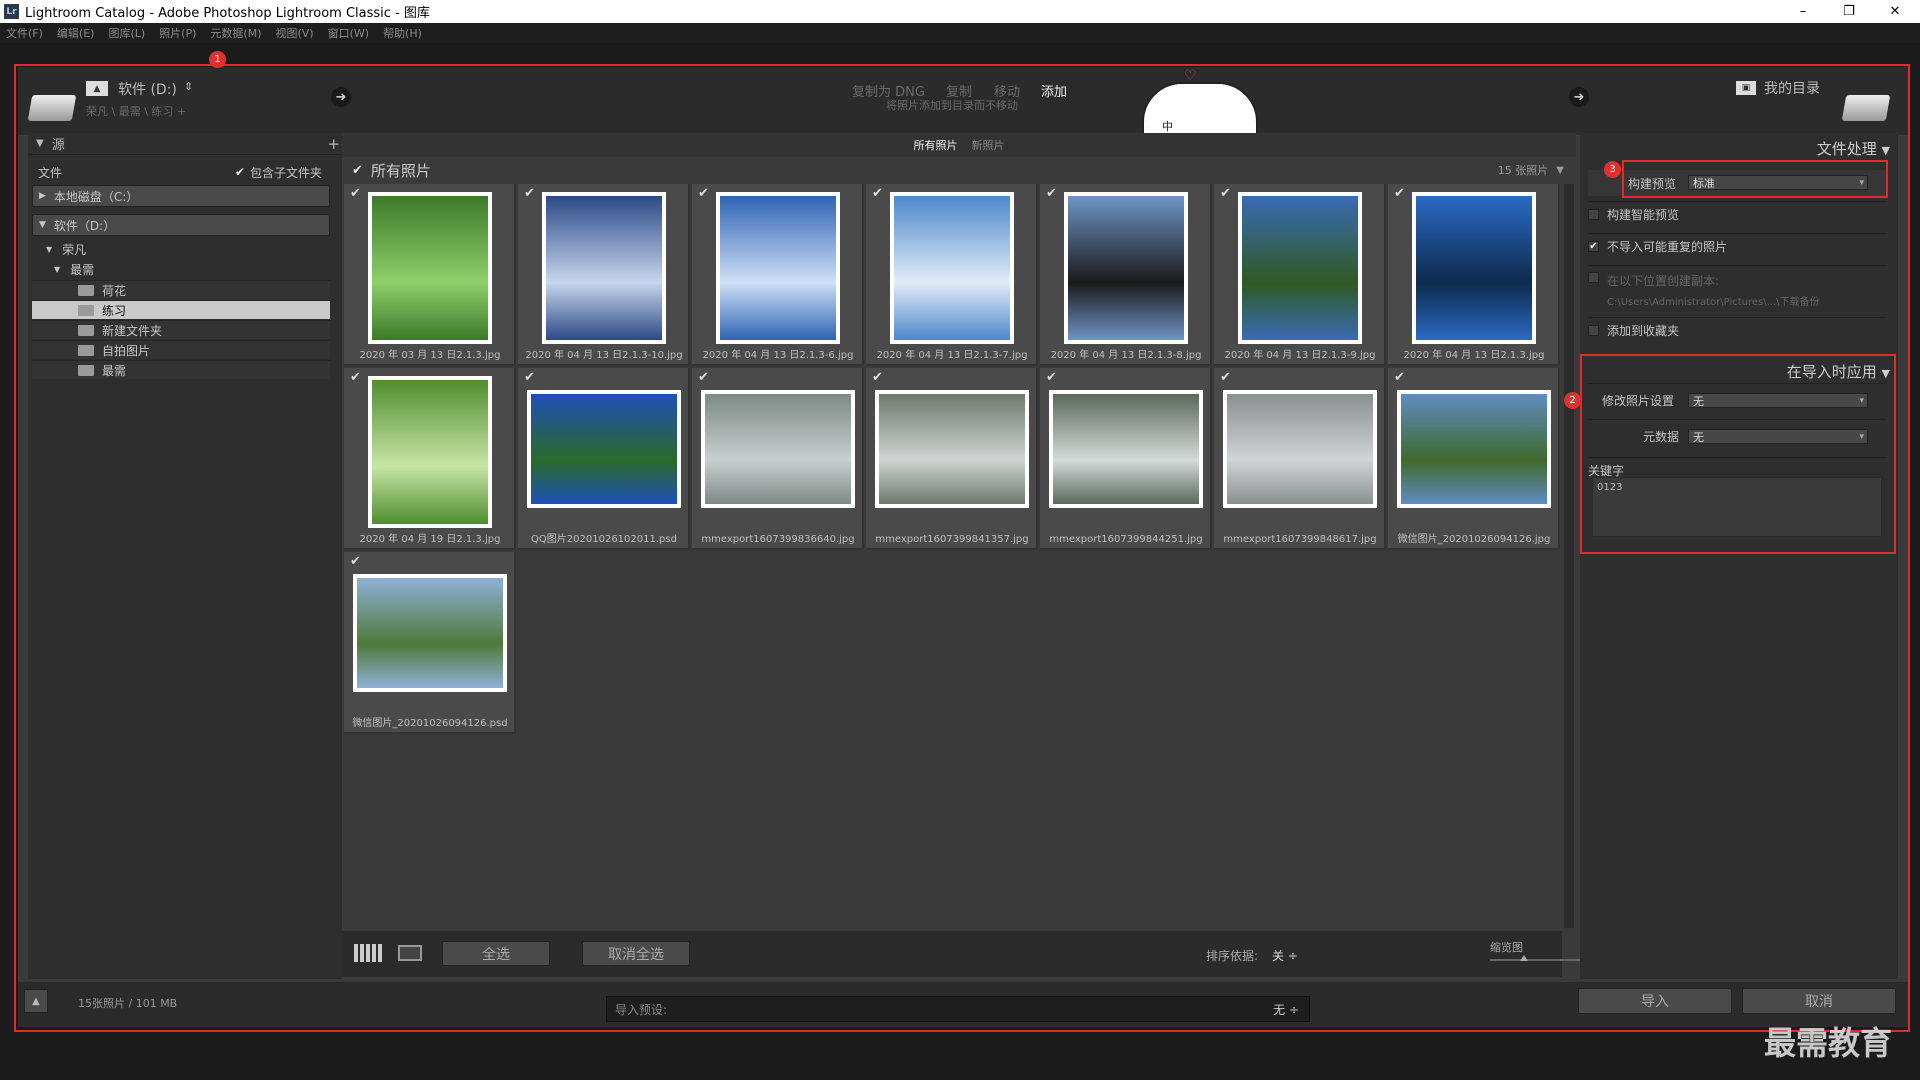  I want to click on annotation-badge-2: 2, so click(1572, 400).